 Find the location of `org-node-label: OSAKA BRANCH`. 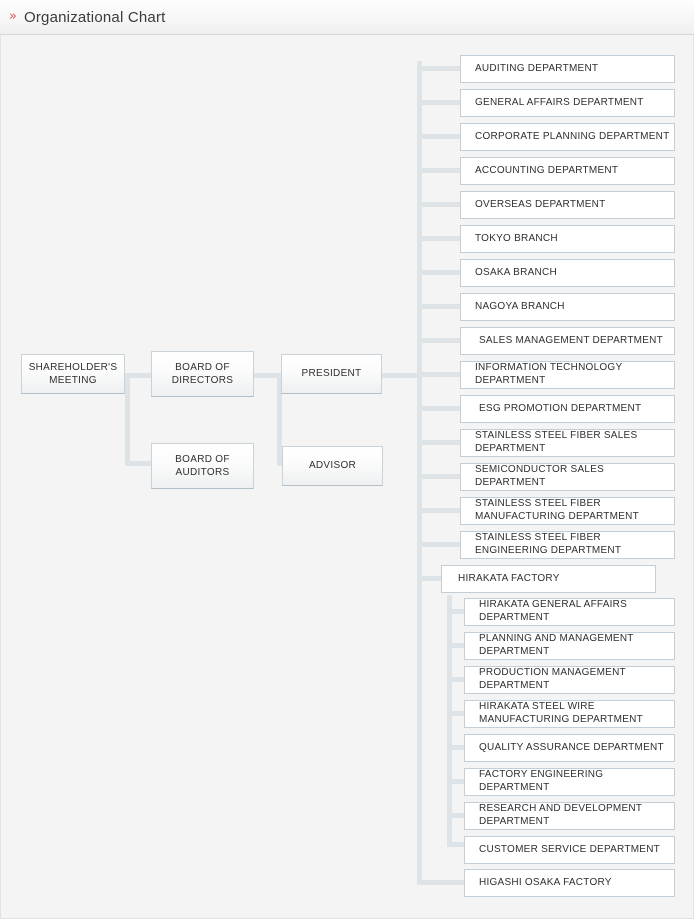

org-node-label: OSAKA BRANCH is located at coordinates (516, 272).